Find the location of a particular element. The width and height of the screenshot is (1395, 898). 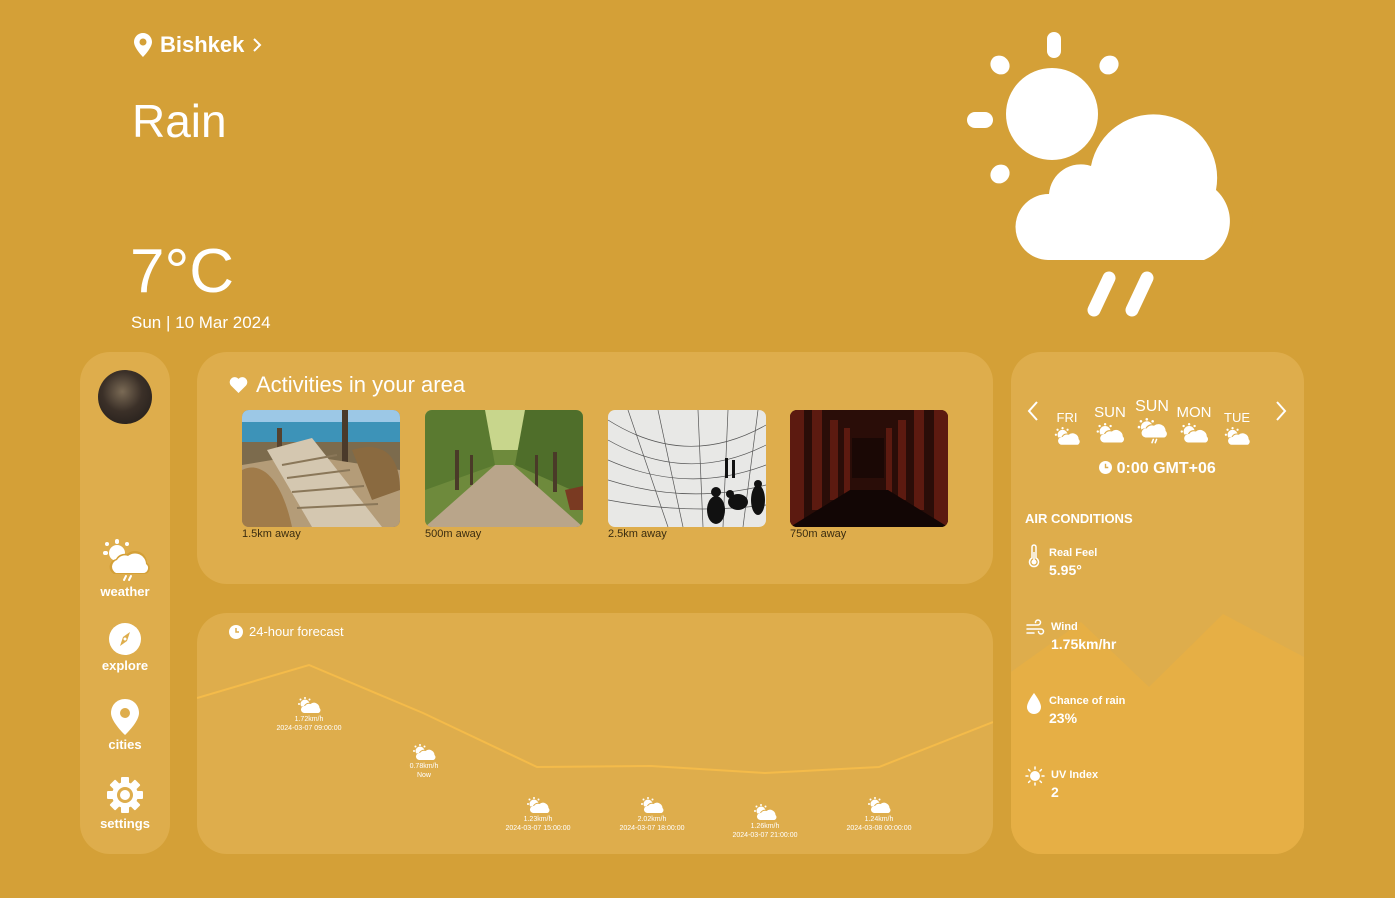

location-selector: Bishkek is located at coordinates (198, 45).